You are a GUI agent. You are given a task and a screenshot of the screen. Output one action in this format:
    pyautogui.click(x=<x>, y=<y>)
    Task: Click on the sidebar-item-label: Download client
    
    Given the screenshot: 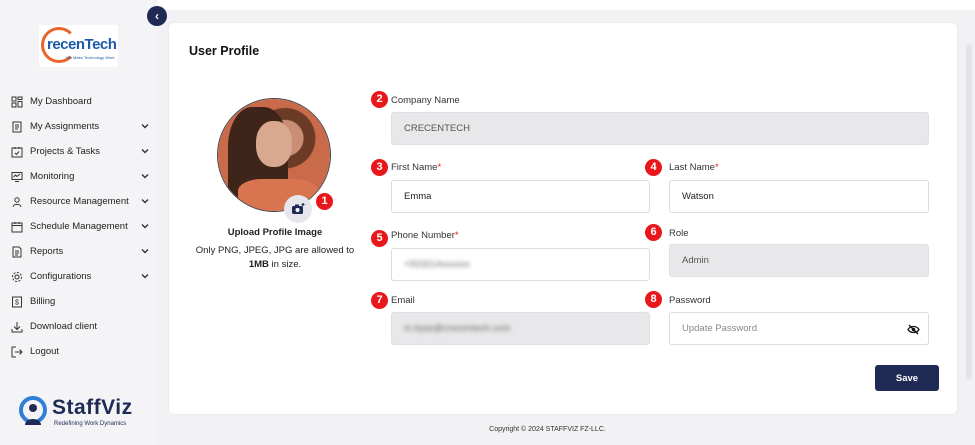 What is the action you would take?
    pyautogui.click(x=64, y=326)
    